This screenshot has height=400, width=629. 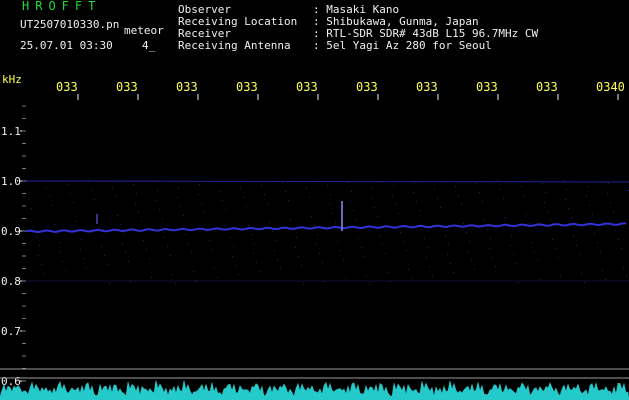 What do you see at coordinates (11, 281) in the screenshot?
I see `freq-tick-label: 0.8` at bounding box center [11, 281].